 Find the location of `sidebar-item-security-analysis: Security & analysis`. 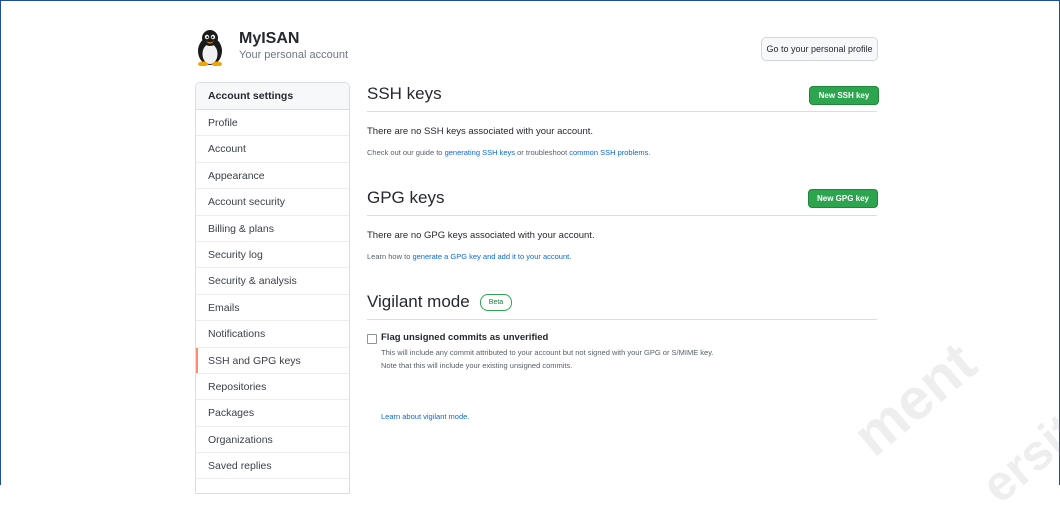

sidebar-item-security-analysis: Security & analysis is located at coordinates (272, 281).